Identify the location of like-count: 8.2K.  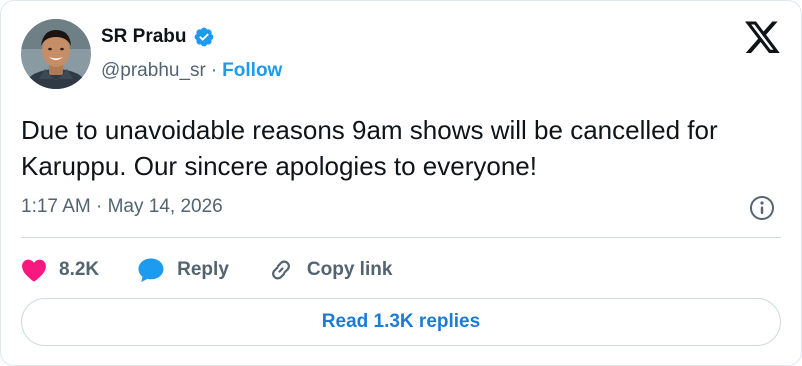
(79, 269).